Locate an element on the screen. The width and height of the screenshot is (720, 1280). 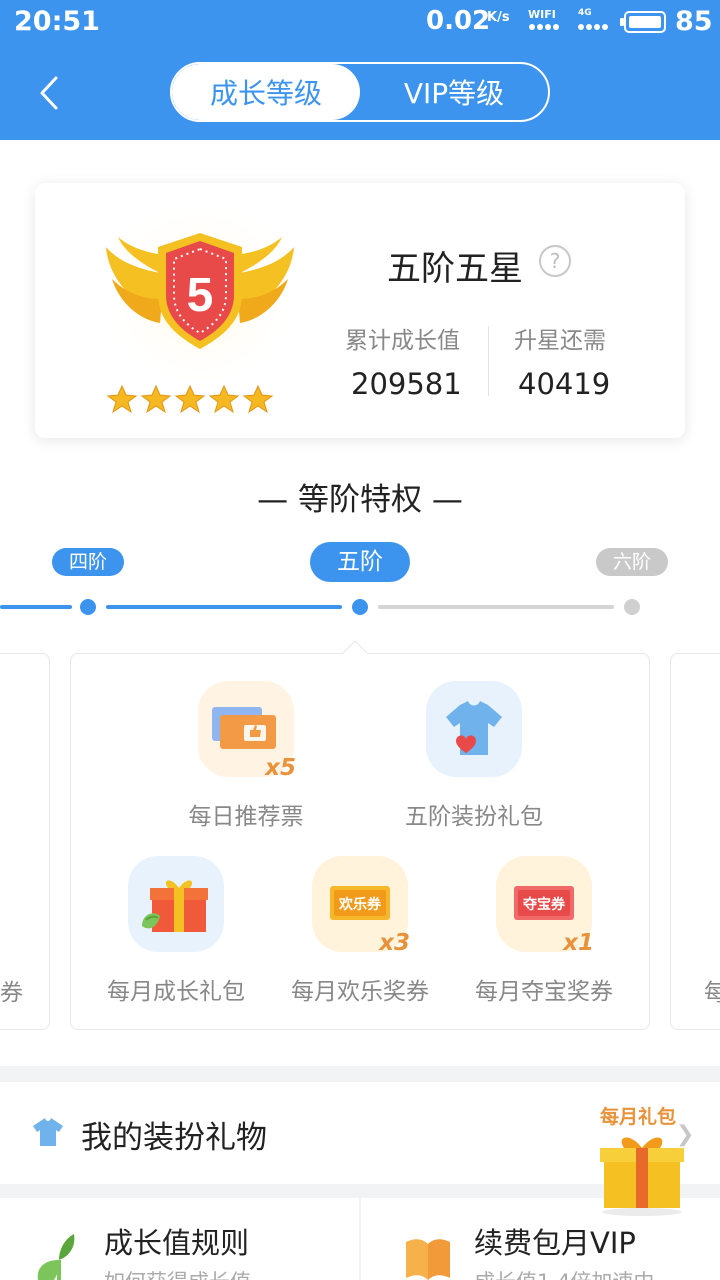
privilege-label: 每月成长礼包 is located at coordinates (176, 992).